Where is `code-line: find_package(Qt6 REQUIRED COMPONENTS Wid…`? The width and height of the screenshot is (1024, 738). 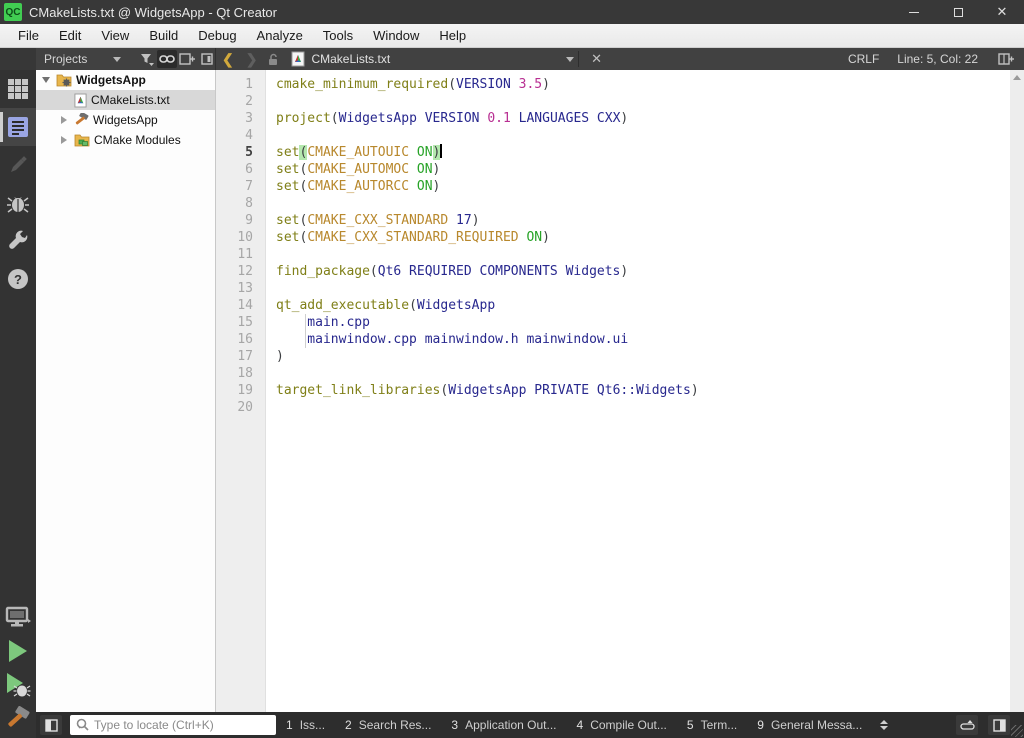 code-line: find_package(Qt6 REQUIRED COMPONENTS Wid… is located at coordinates (643, 271).